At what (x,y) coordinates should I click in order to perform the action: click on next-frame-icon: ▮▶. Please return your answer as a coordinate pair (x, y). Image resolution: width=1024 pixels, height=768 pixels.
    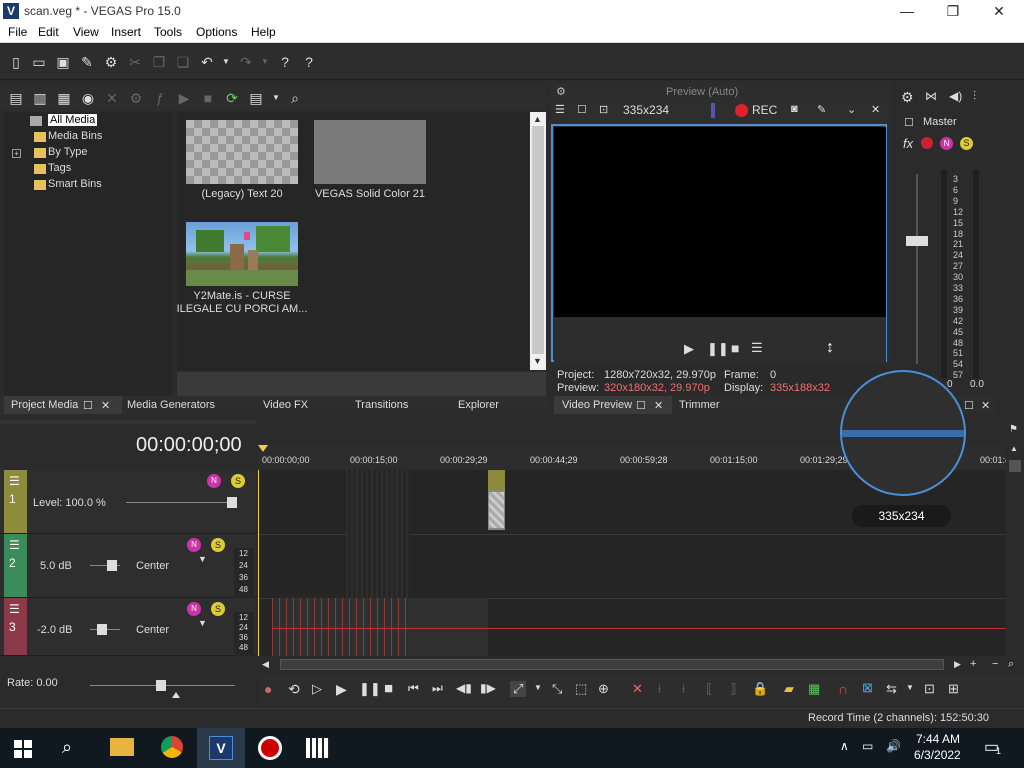
    Looking at the image, I should click on (488, 688).